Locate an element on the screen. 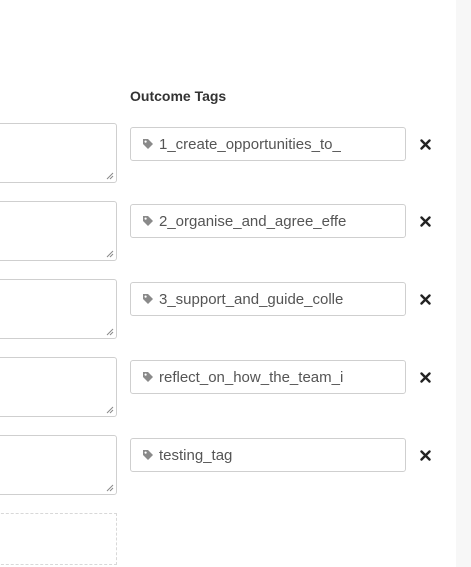 Image resolution: width=471 pixels, height=567 pixels. tag-label: testing_tag is located at coordinates (196, 455).